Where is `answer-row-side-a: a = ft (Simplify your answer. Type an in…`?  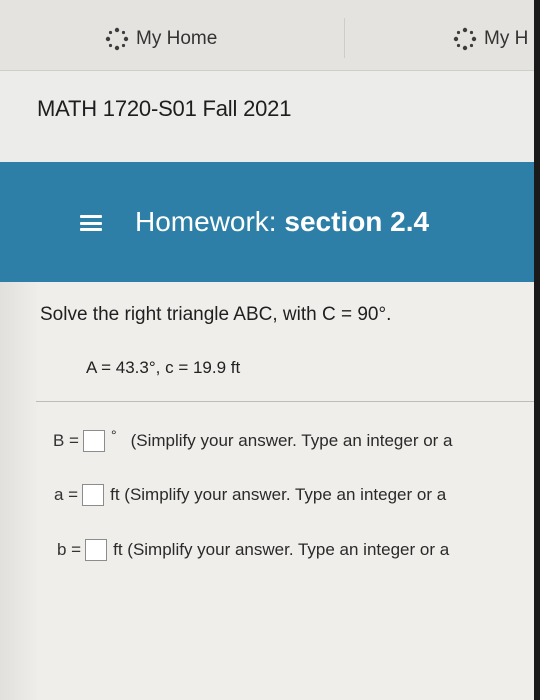 answer-row-side-a: a = ft (Simplify your answer. Type an in… is located at coordinates (250, 495).